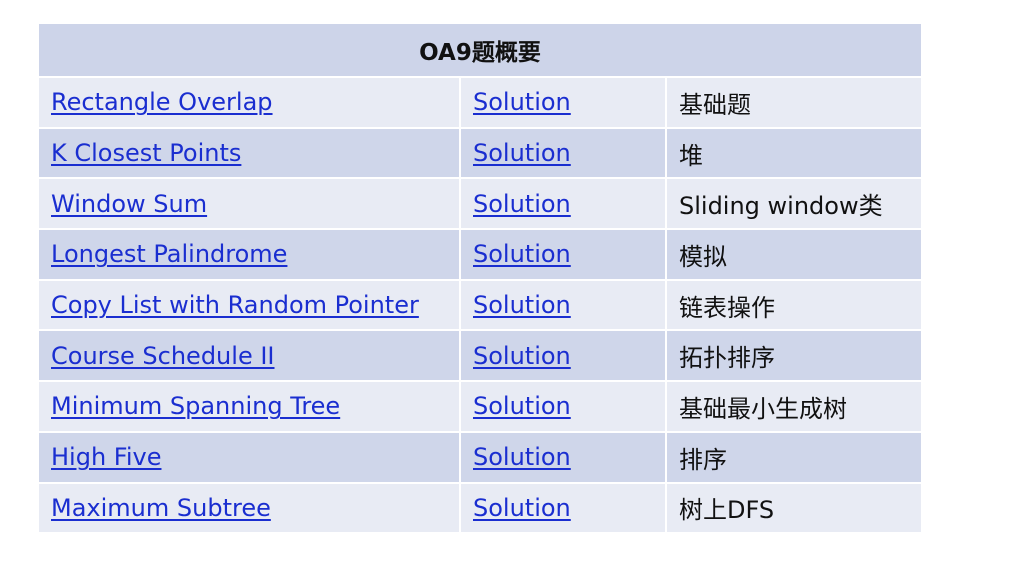 The width and height of the screenshot is (1010, 566). Describe the element at coordinates (250, 458) in the screenshot. I see `problem-cell: High Five` at that location.